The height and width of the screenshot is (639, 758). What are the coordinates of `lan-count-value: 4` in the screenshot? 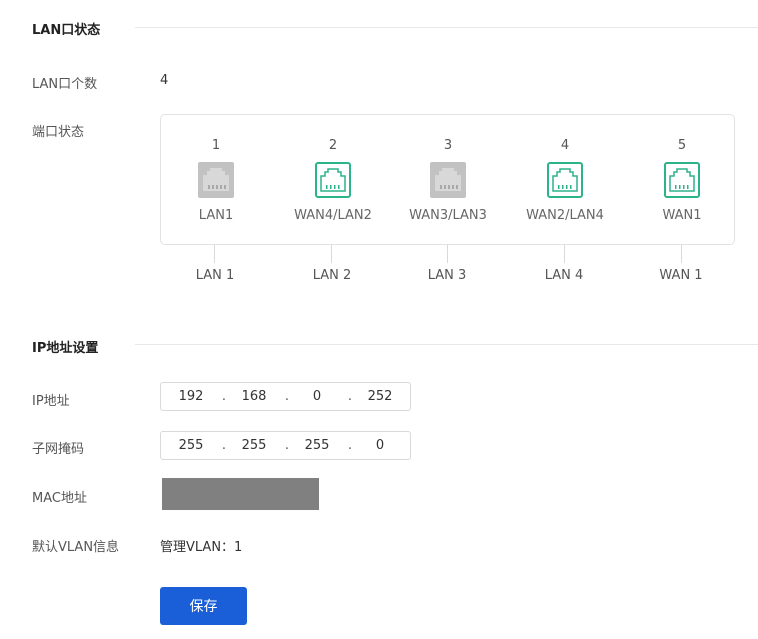 It's located at (164, 80).